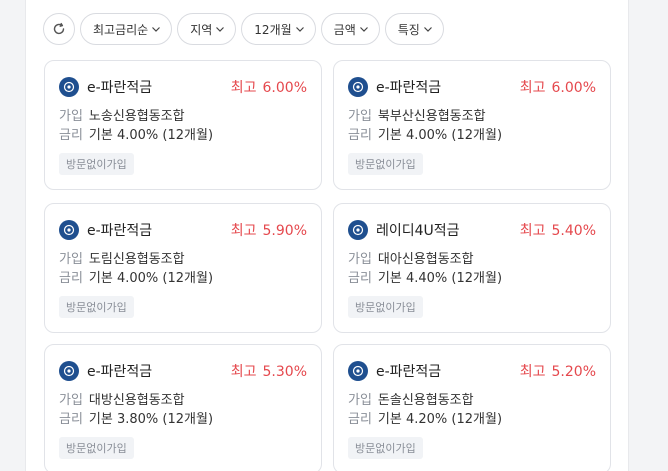 This screenshot has height=471, width=668. I want to click on join-value: 대아신용협동조합, so click(425, 259).